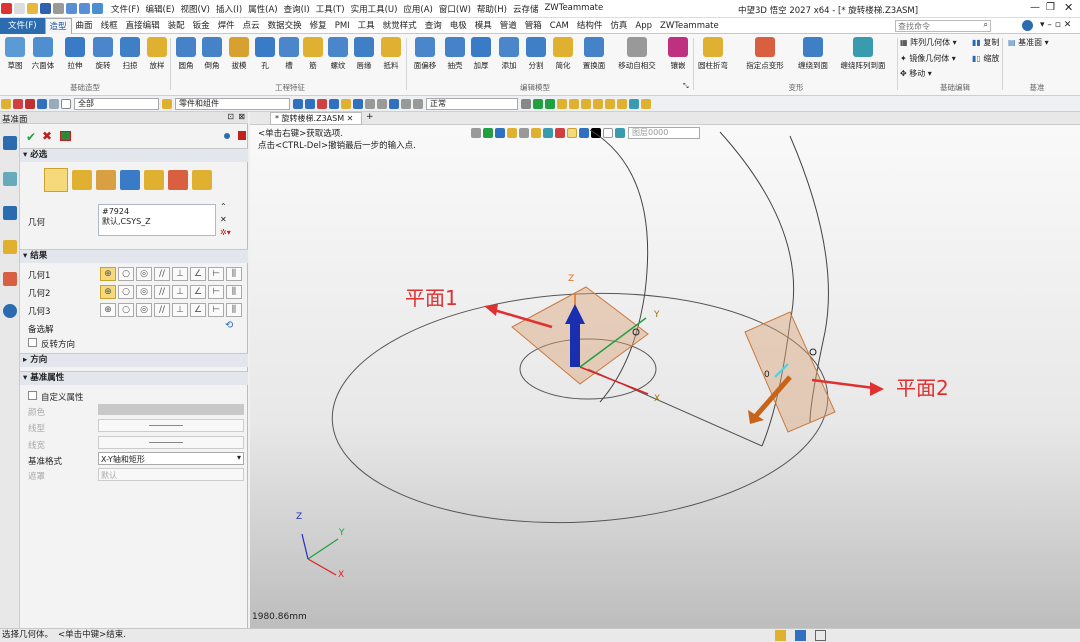  I want to click on extrude-button: 拉伸, so click(75, 58).